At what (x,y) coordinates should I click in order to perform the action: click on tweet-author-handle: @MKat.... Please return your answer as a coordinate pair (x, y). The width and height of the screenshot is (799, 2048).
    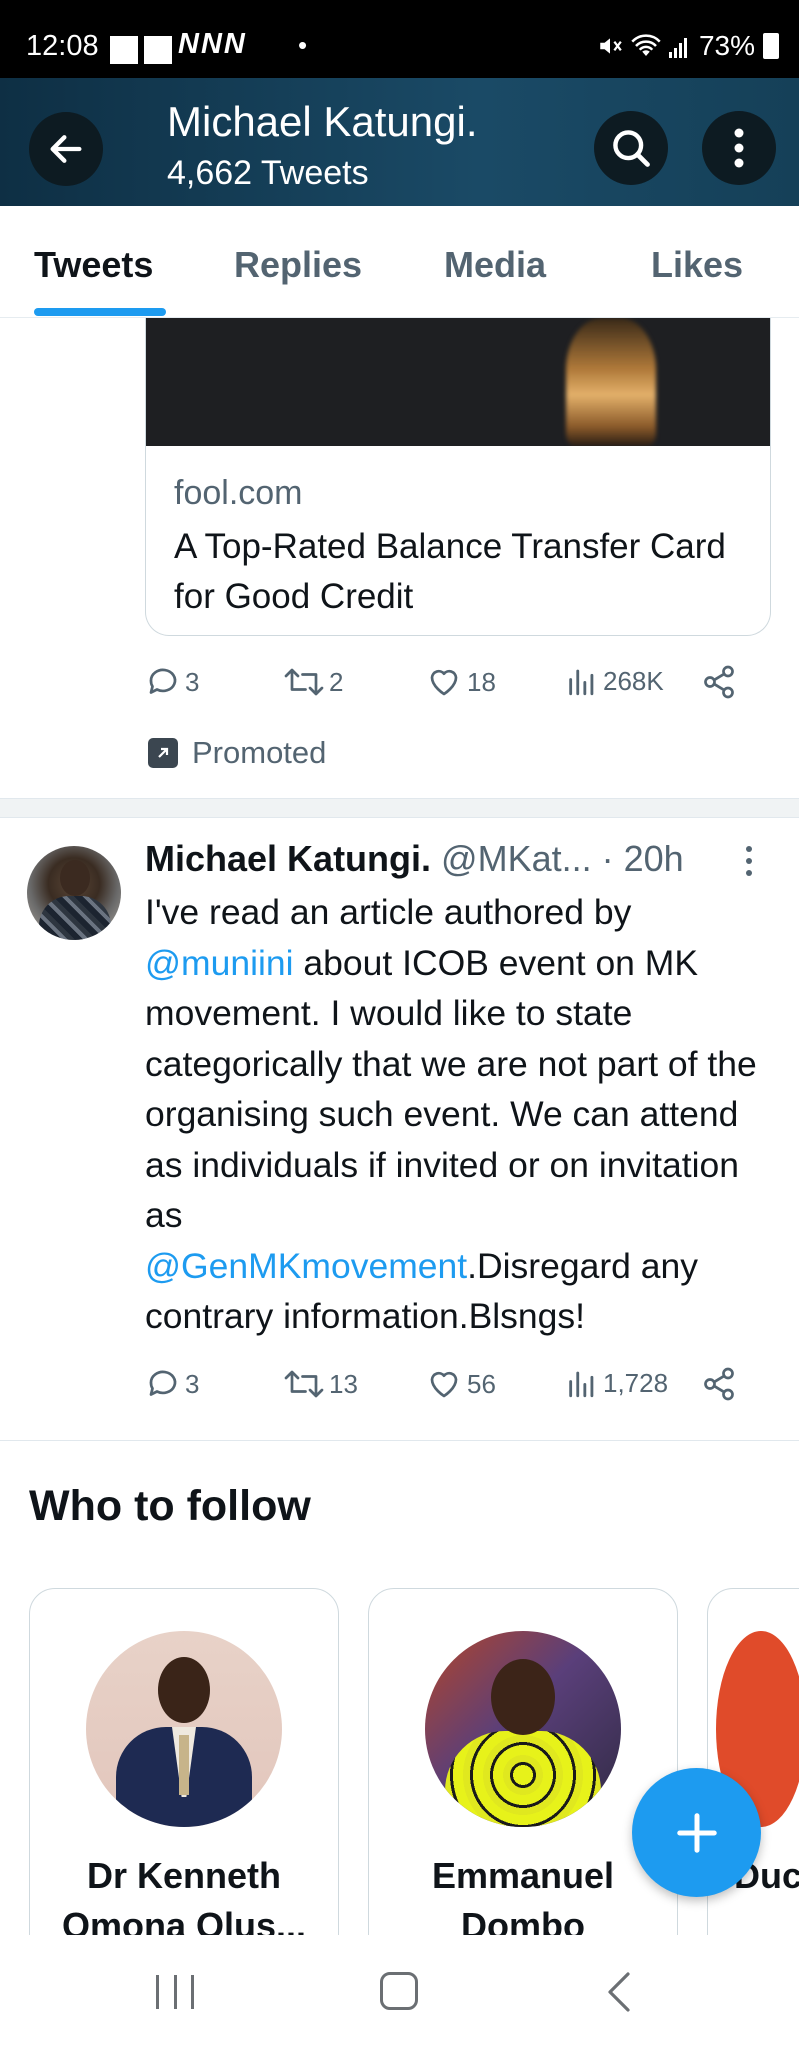
    Looking at the image, I should click on (516, 858).